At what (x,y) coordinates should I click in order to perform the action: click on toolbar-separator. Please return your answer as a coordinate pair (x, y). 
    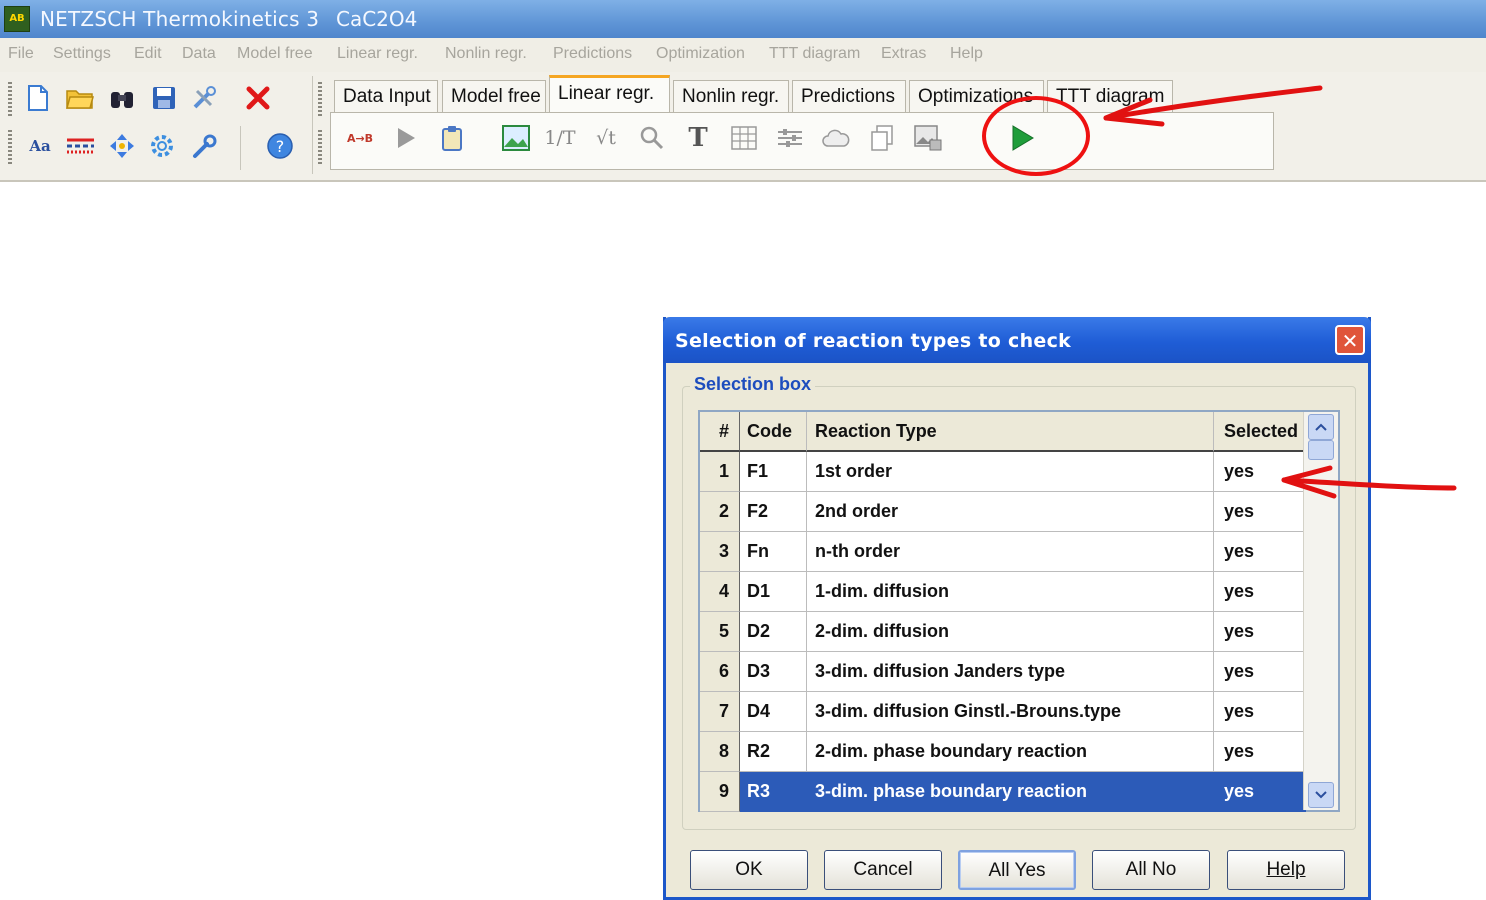
    Looking at the image, I should click on (240, 148).